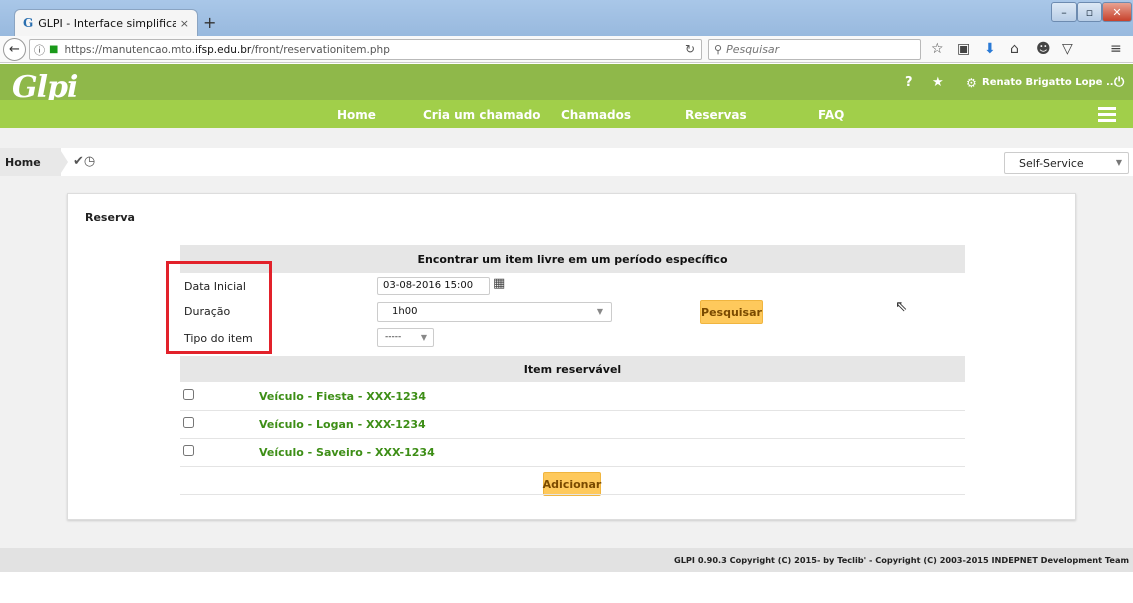 The height and width of the screenshot is (603, 1133). Describe the element at coordinates (731, 312) in the screenshot. I see `search-button: Pesquisar` at that location.